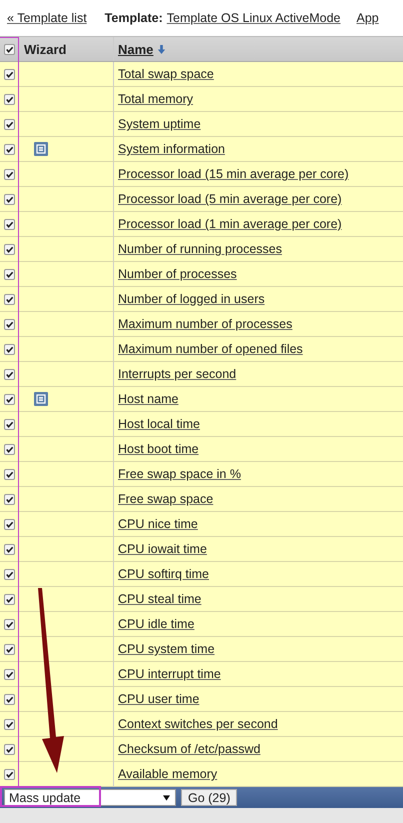 This screenshot has height=823, width=403. What do you see at coordinates (158, 449) in the screenshot?
I see `item-link: Host boot time` at bounding box center [158, 449].